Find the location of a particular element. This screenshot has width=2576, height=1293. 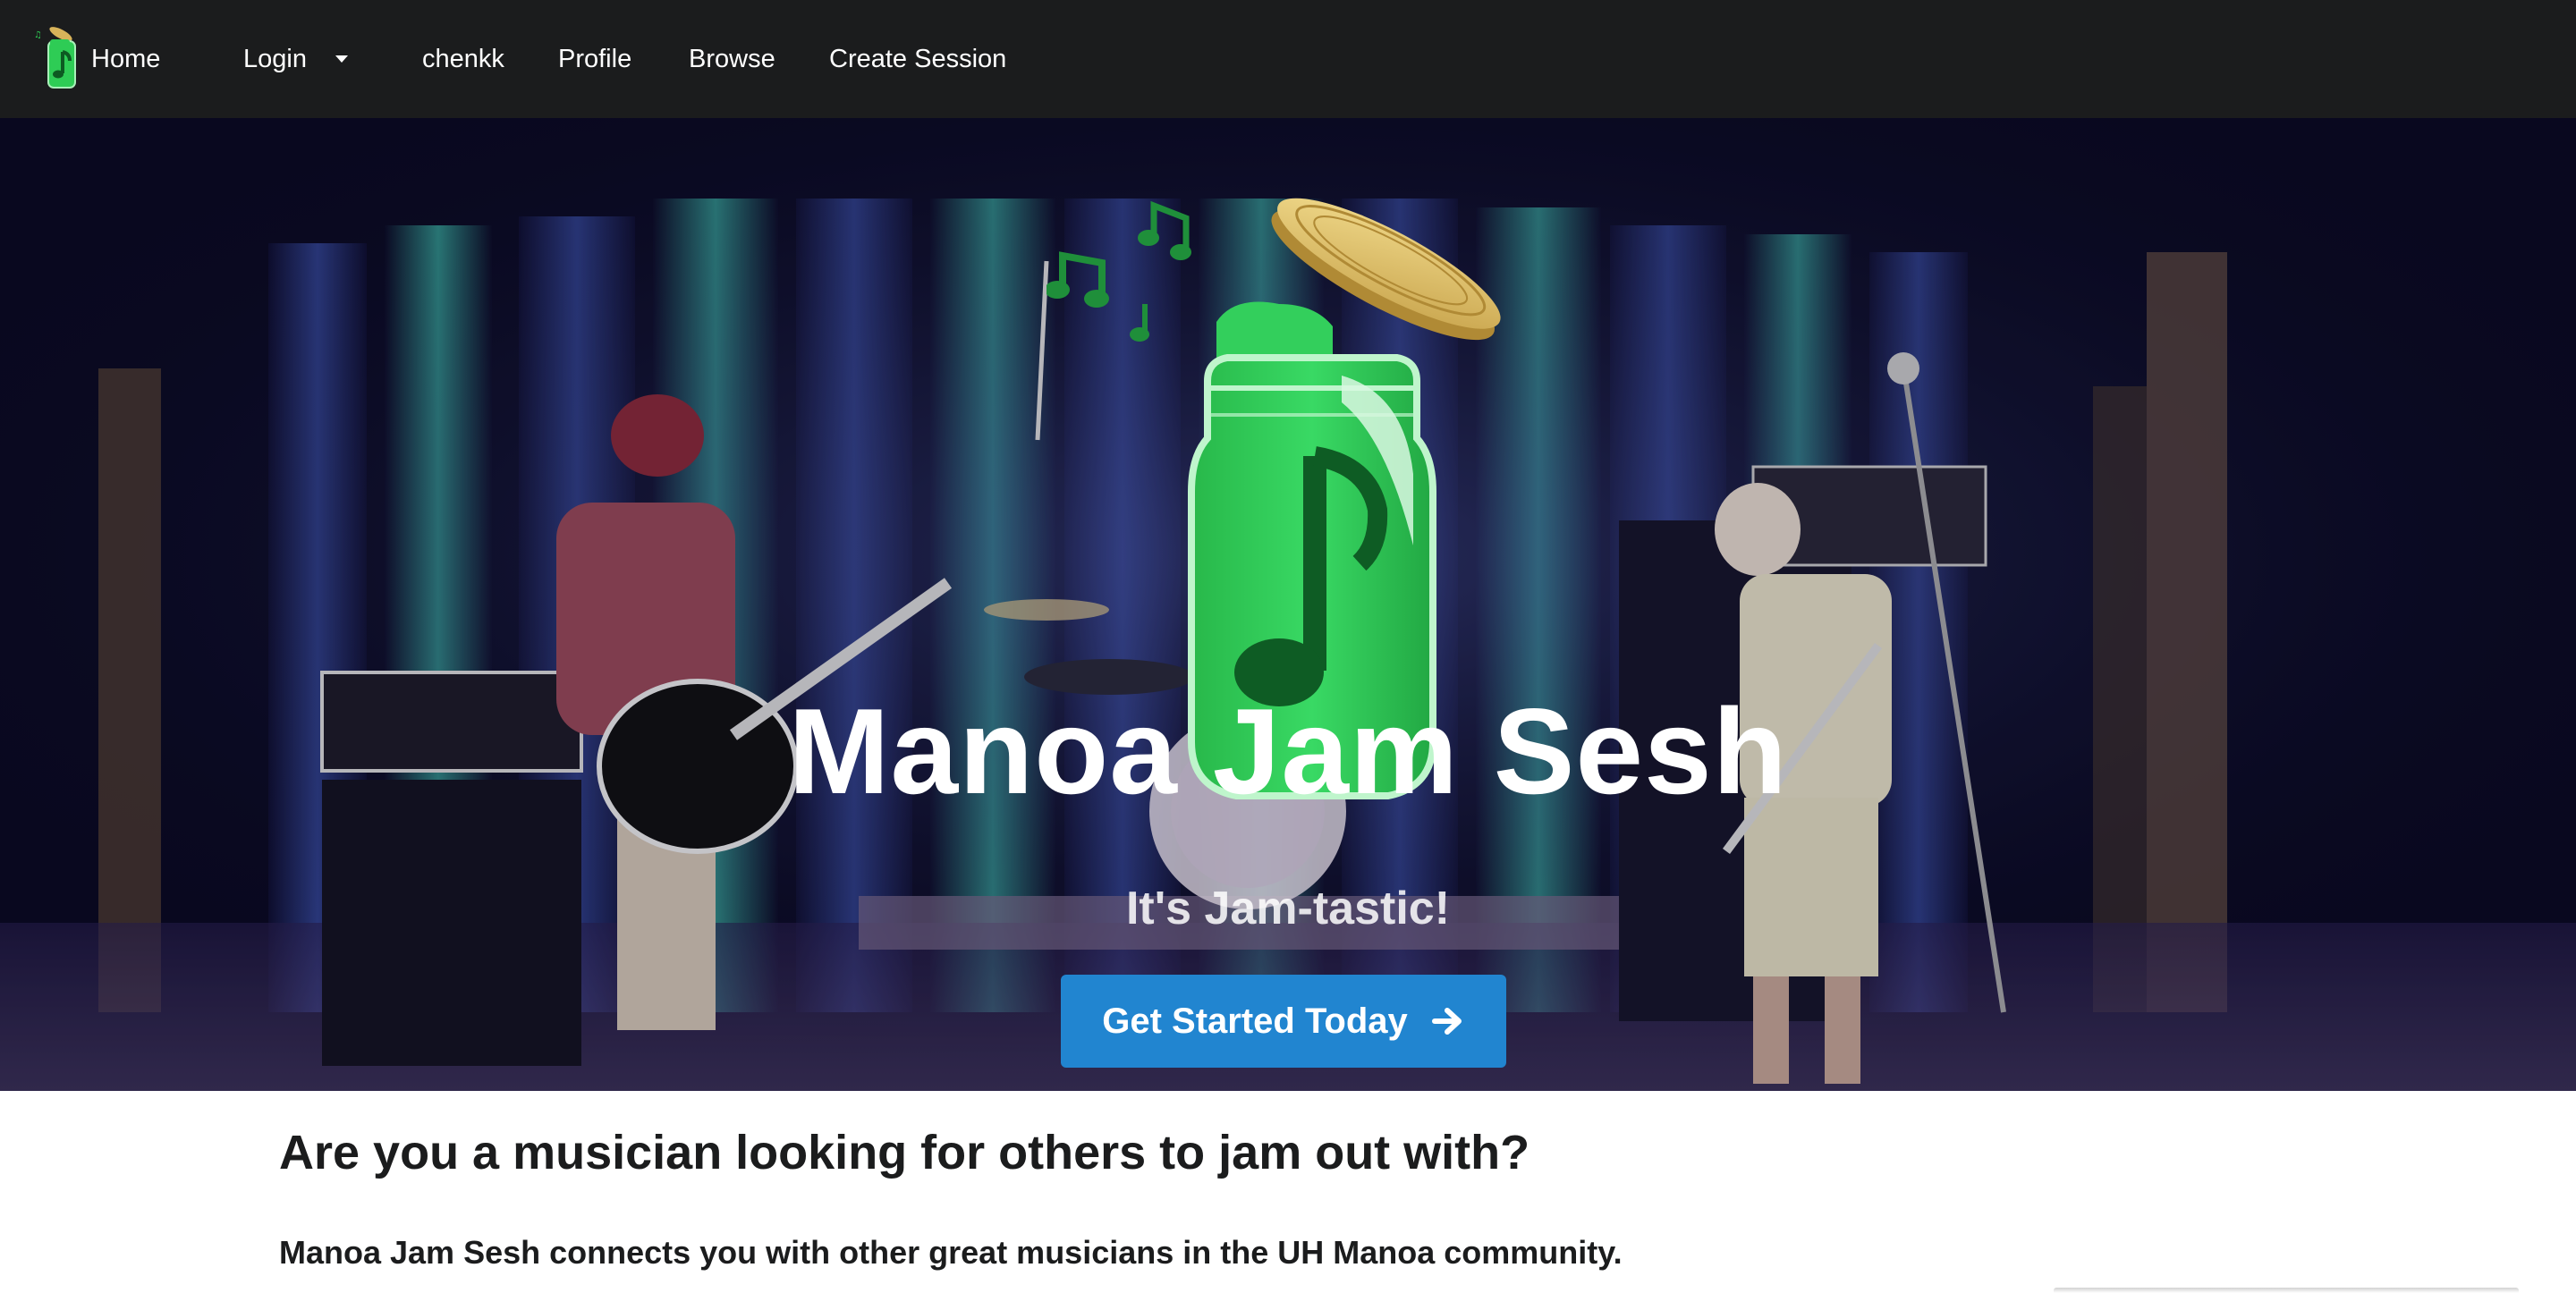

nav-user-link: chenkk is located at coordinates (463, 59).